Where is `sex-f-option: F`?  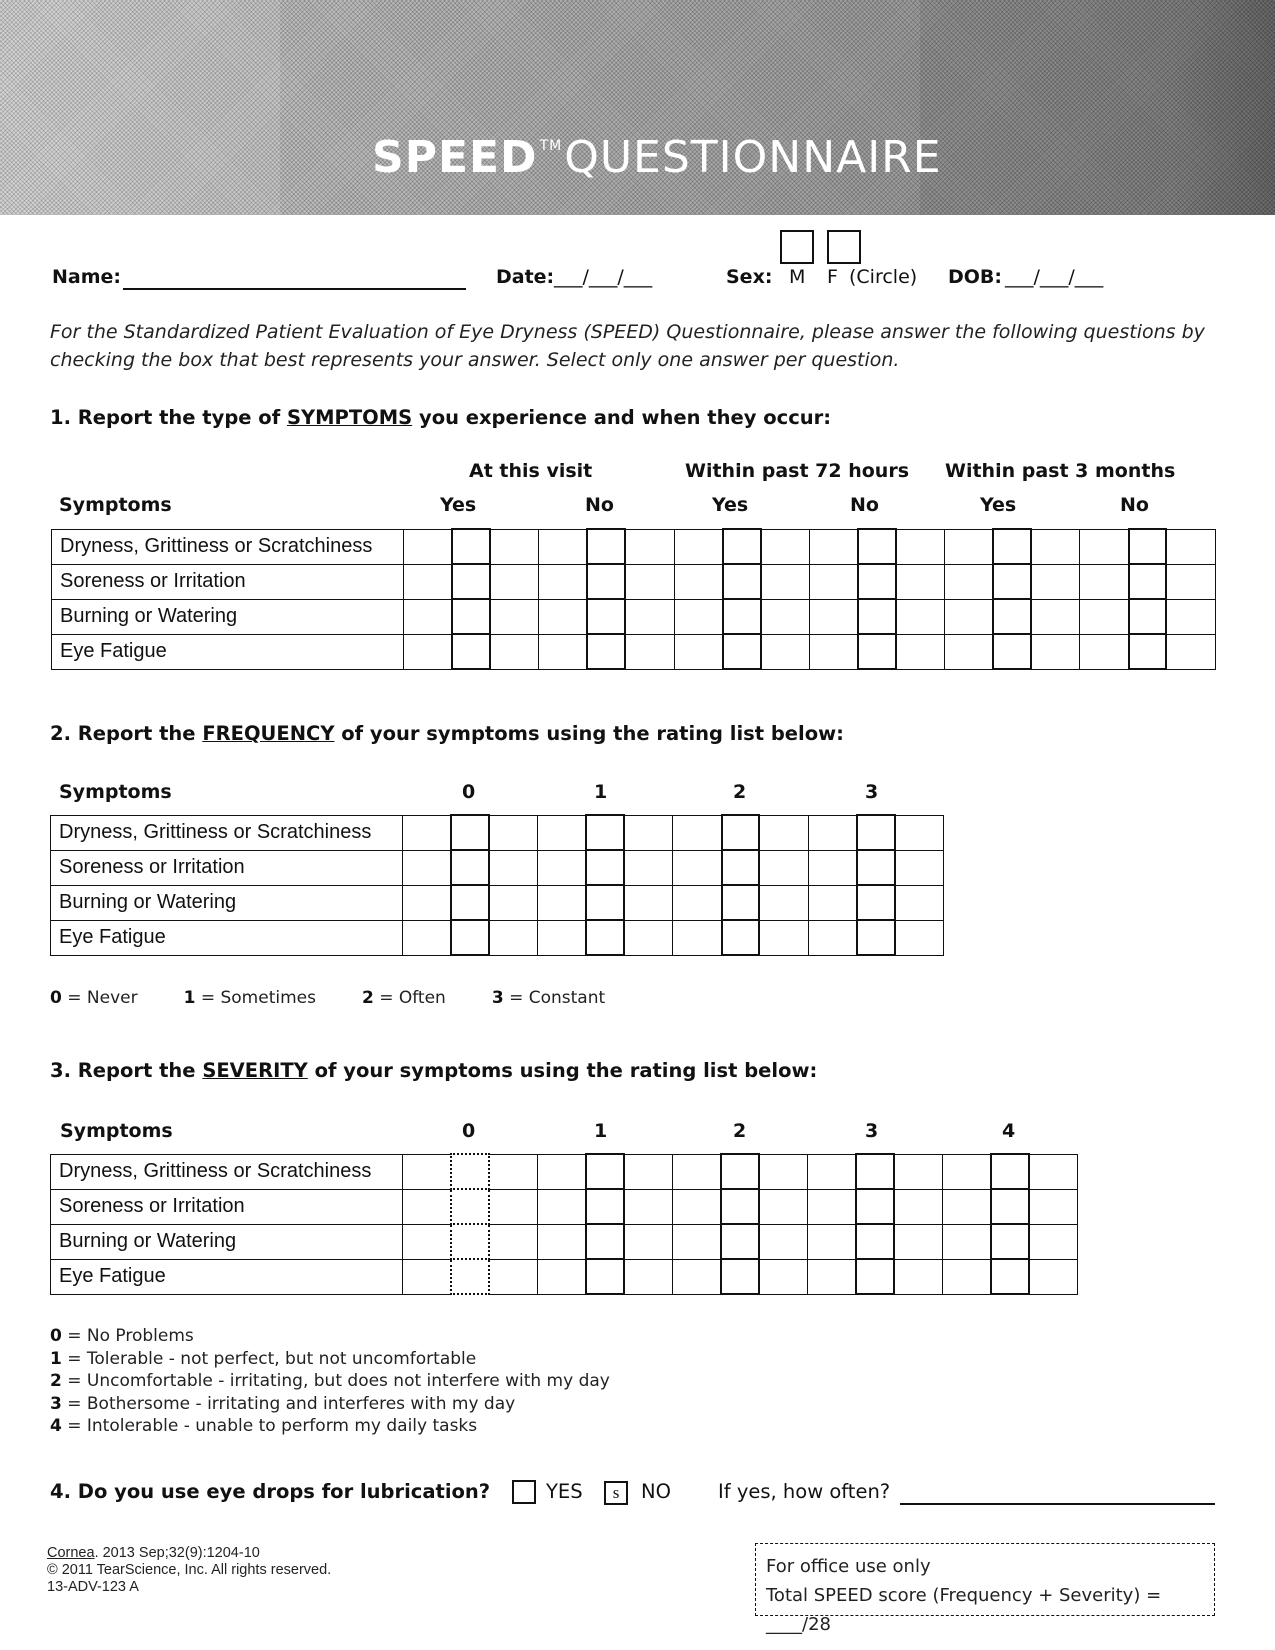
sex-f-option: F is located at coordinates (832, 277).